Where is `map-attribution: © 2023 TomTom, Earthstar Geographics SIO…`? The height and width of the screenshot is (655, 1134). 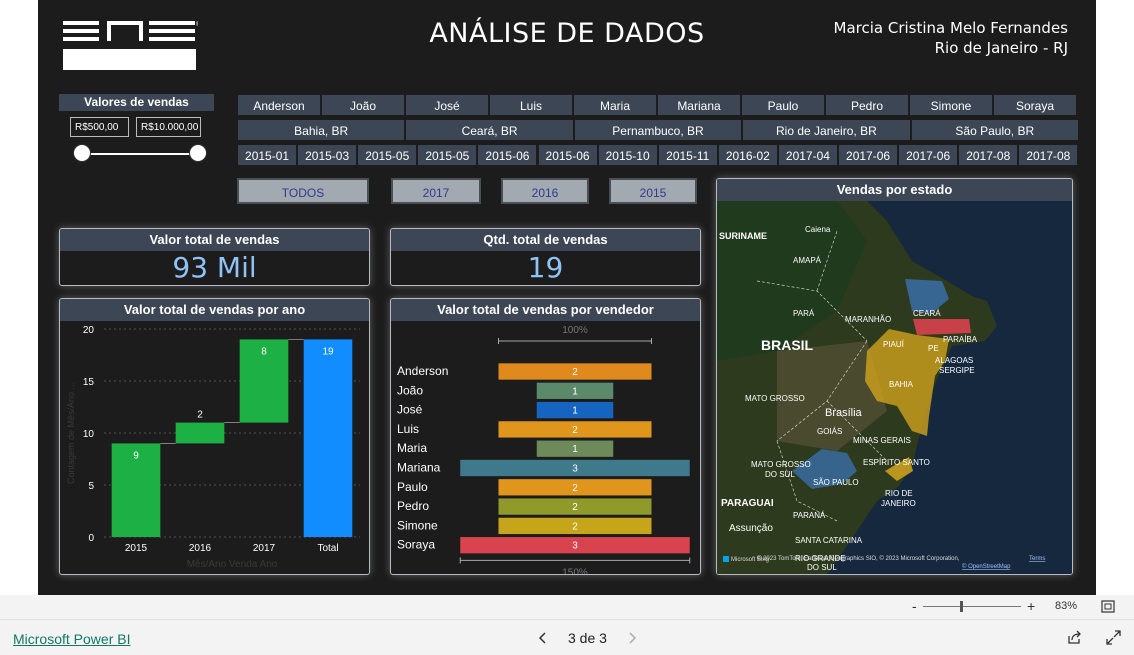 map-attribution: © 2023 TomTom, Earthstar Geographics SIO… is located at coordinates (858, 558).